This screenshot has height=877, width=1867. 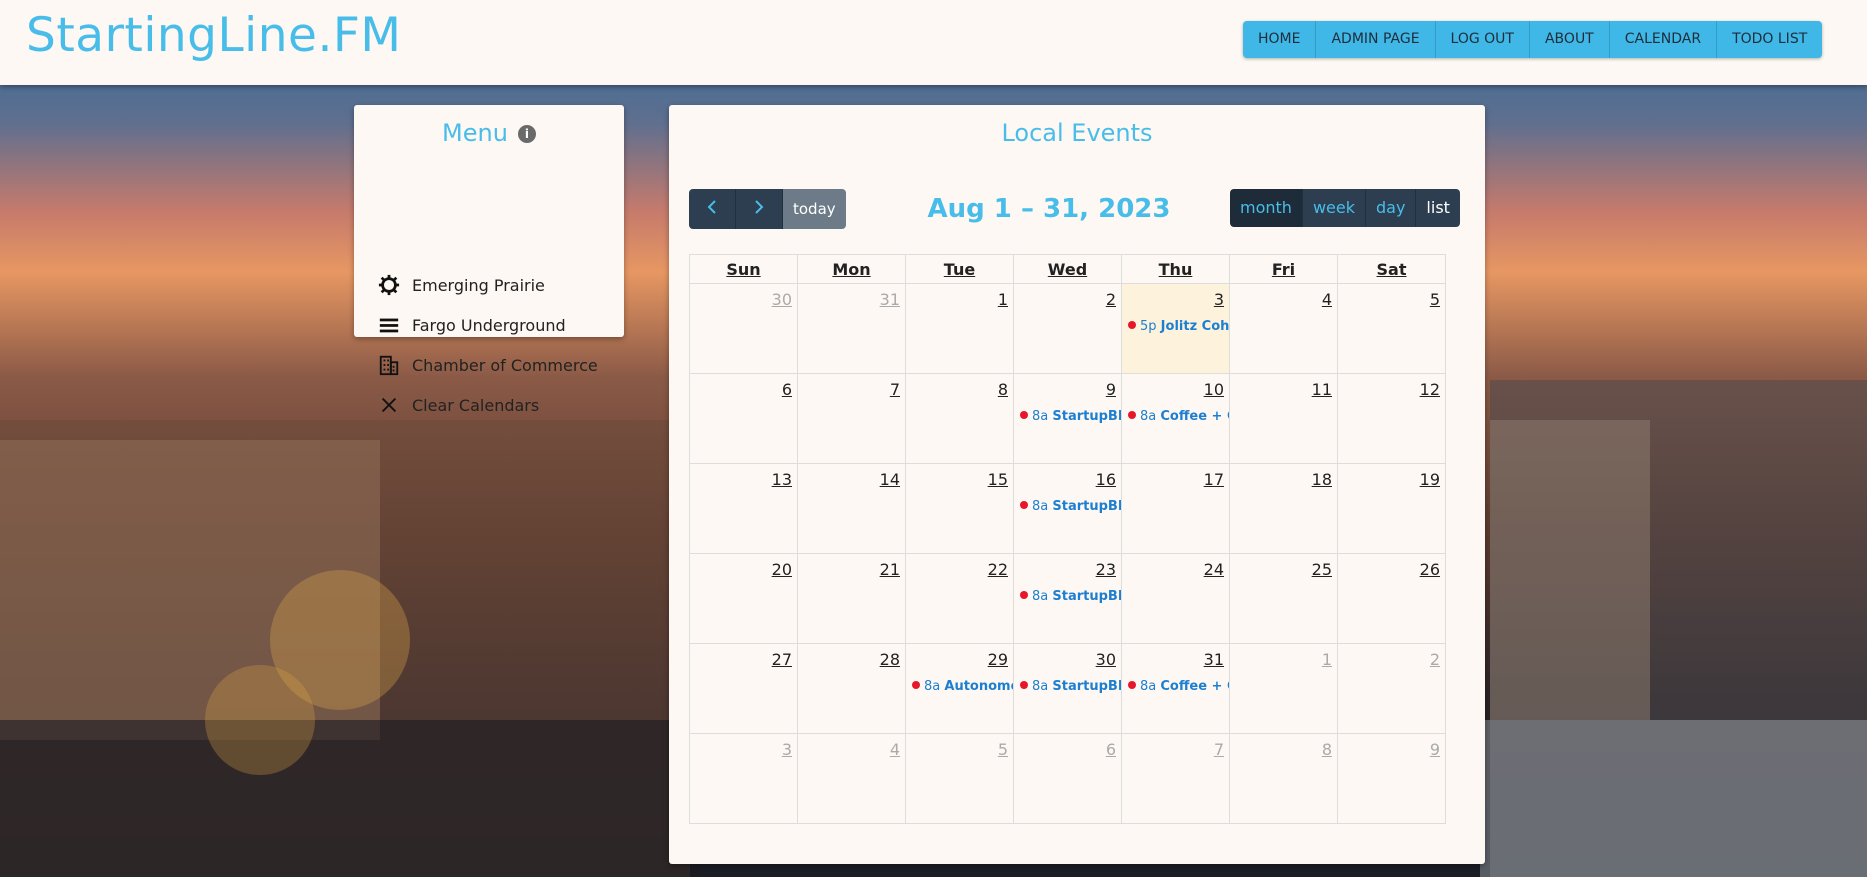 I want to click on info-icon: i, so click(x=526, y=134).